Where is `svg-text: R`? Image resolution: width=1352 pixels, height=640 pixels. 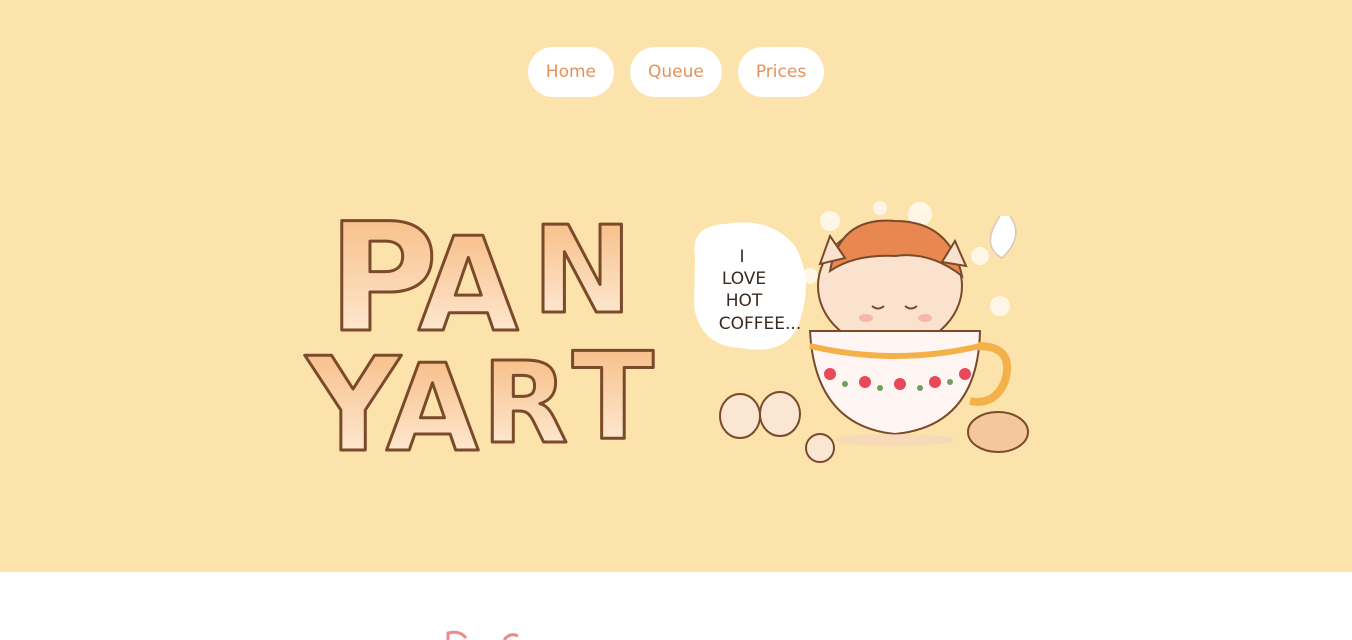 svg-text: R is located at coordinates (525, 399).